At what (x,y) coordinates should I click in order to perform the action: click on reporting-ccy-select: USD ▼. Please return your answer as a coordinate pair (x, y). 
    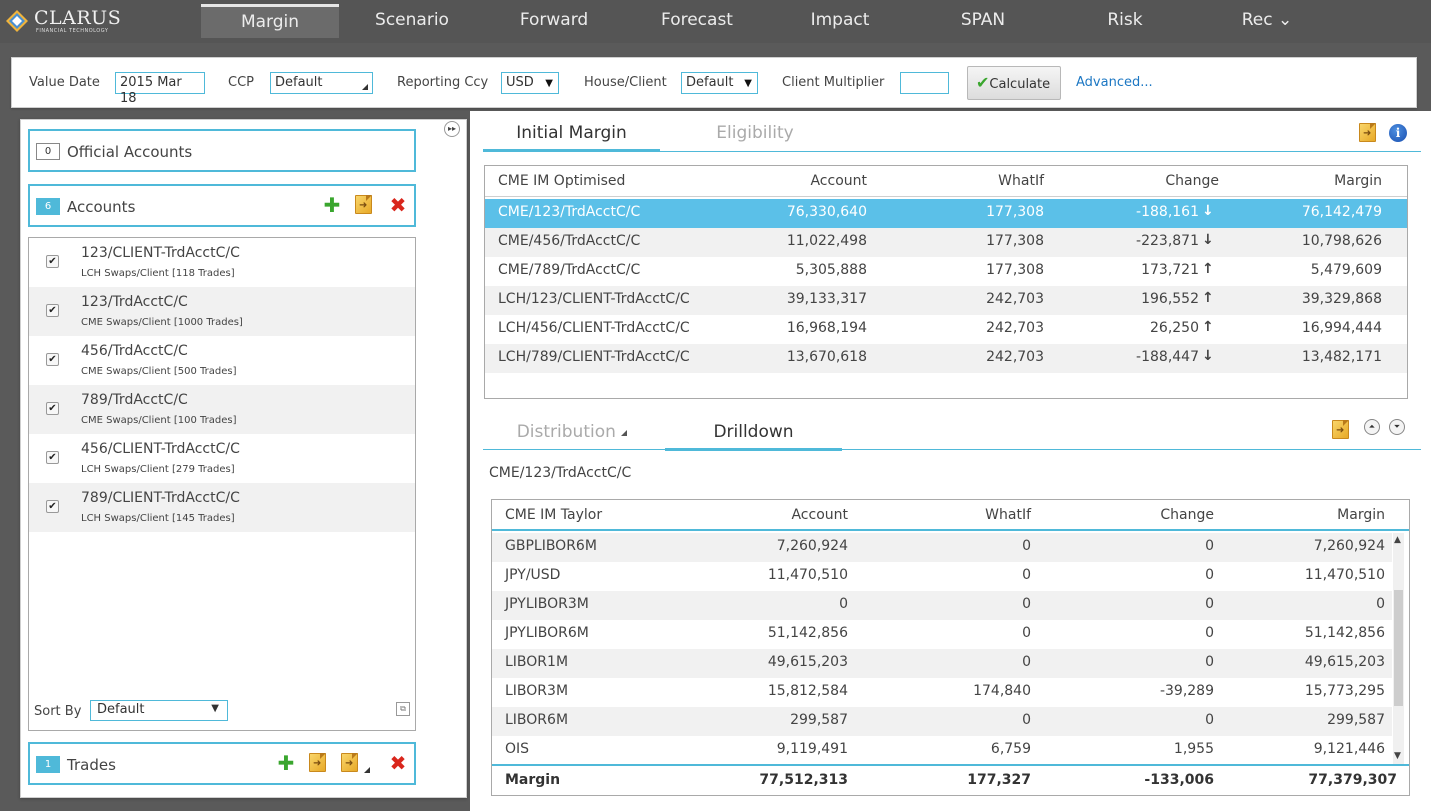
    Looking at the image, I should click on (530, 83).